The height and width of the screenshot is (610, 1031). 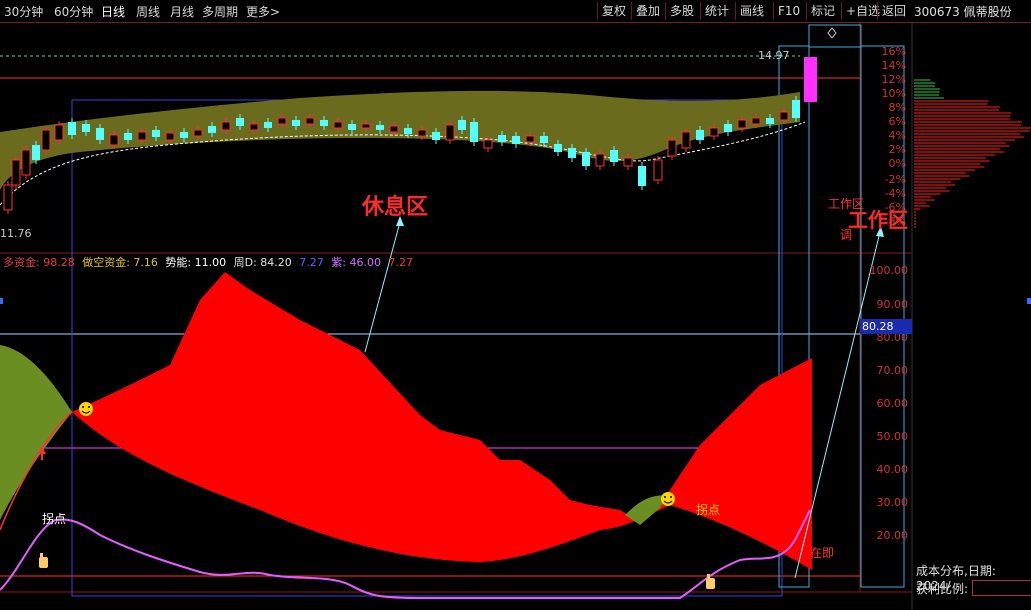 I want to click on arrow-to-rest, so click(x=382, y=287).